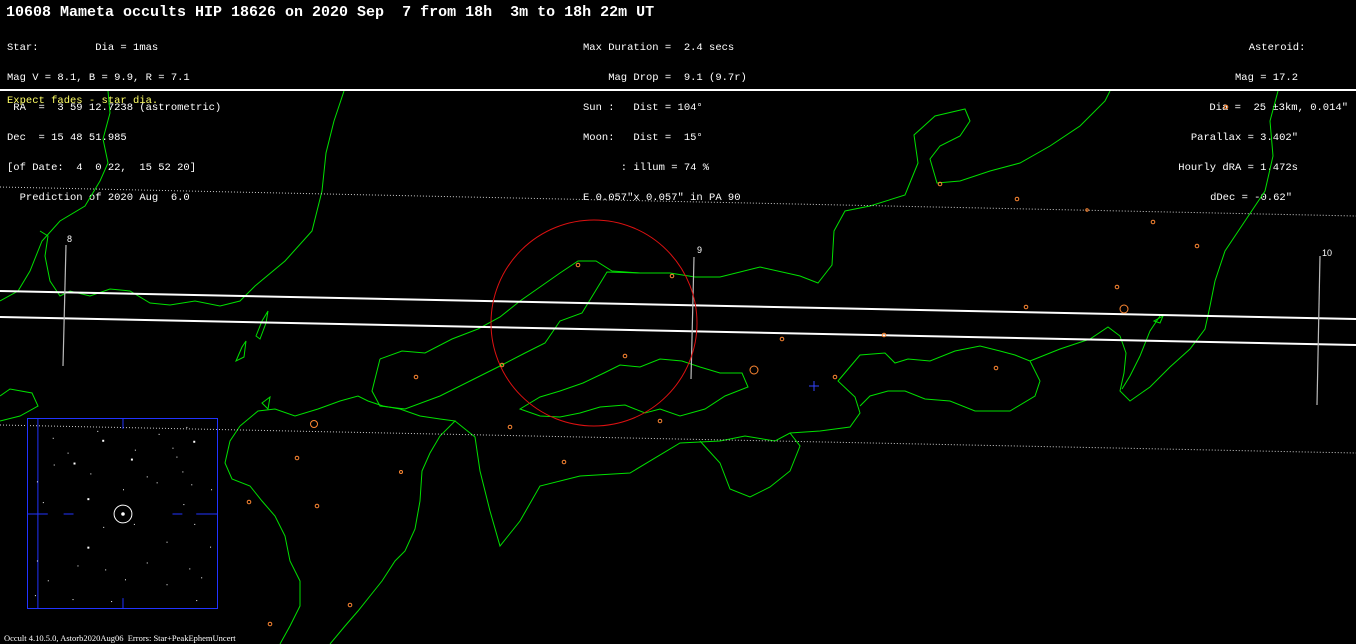 The image size is (1356, 644). I want to click on coastline-islet-d, so click(1158, 319).